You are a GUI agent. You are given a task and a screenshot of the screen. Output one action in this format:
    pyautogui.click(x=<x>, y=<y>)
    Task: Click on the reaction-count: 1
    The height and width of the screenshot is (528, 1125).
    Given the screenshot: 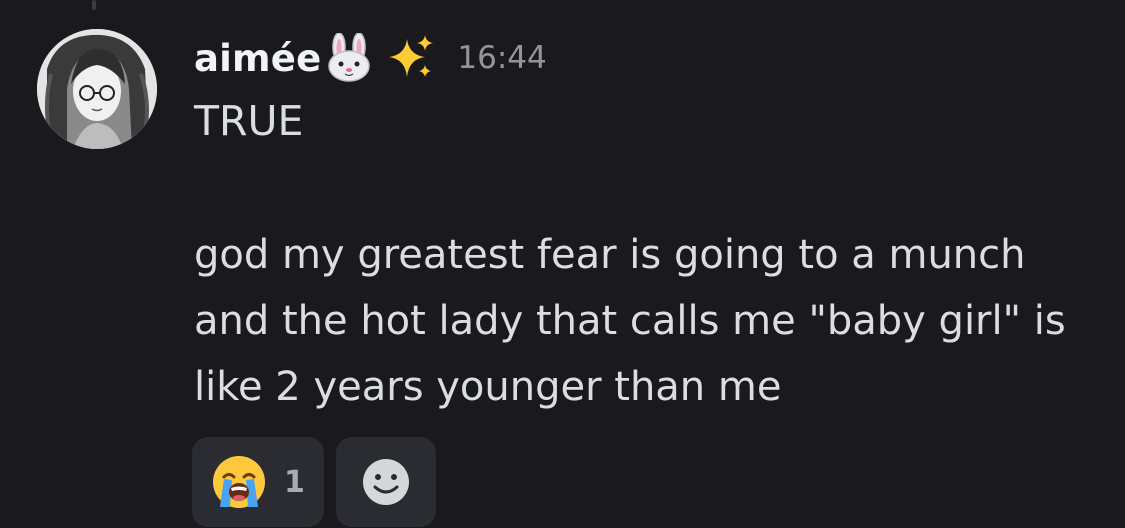 What is the action you would take?
    pyautogui.click(x=294, y=482)
    